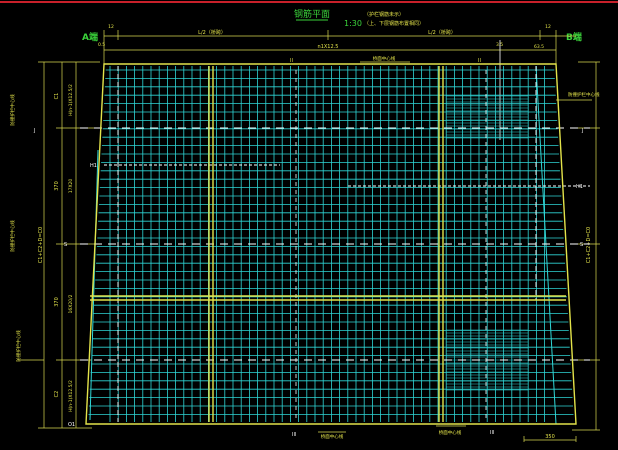 The height and width of the screenshot is (450, 618). What do you see at coordinates (589, 245) in the screenshot?
I see `side-dim-right-total: C1+C2+D=C0` at bounding box center [589, 245].